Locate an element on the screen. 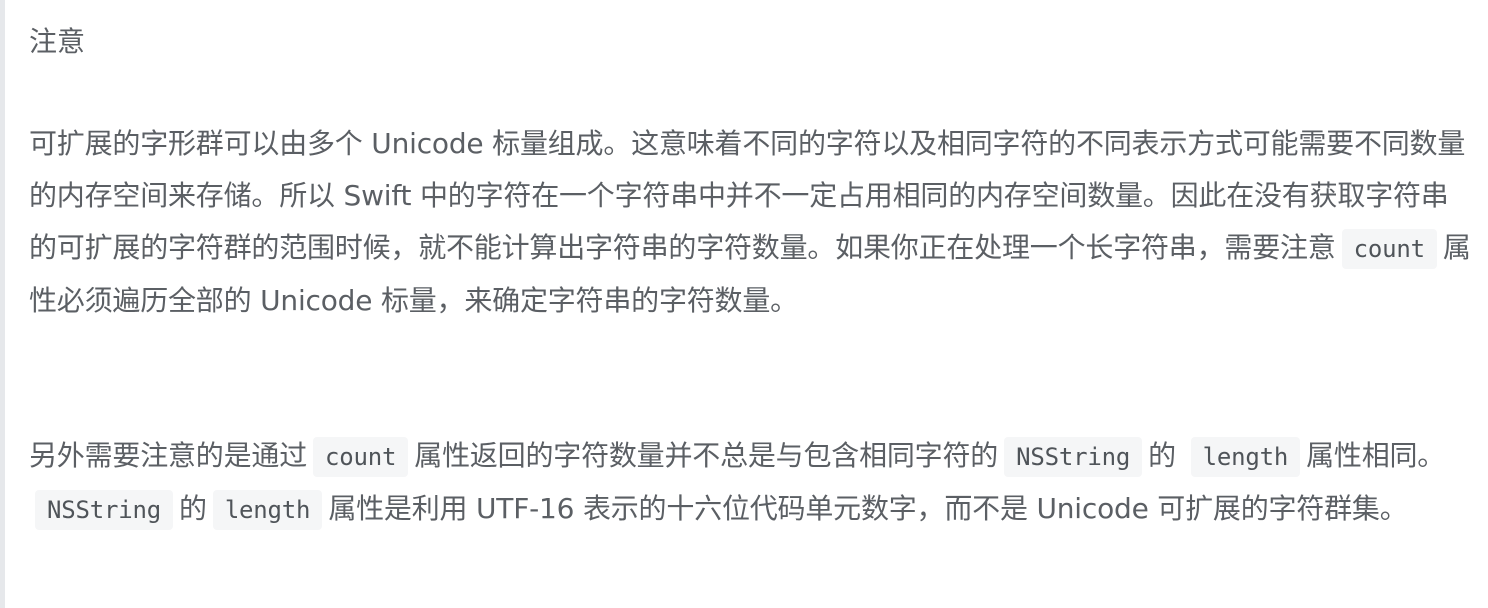  text-segment: 另外需要注意的是通过 is located at coordinates (168, 455).